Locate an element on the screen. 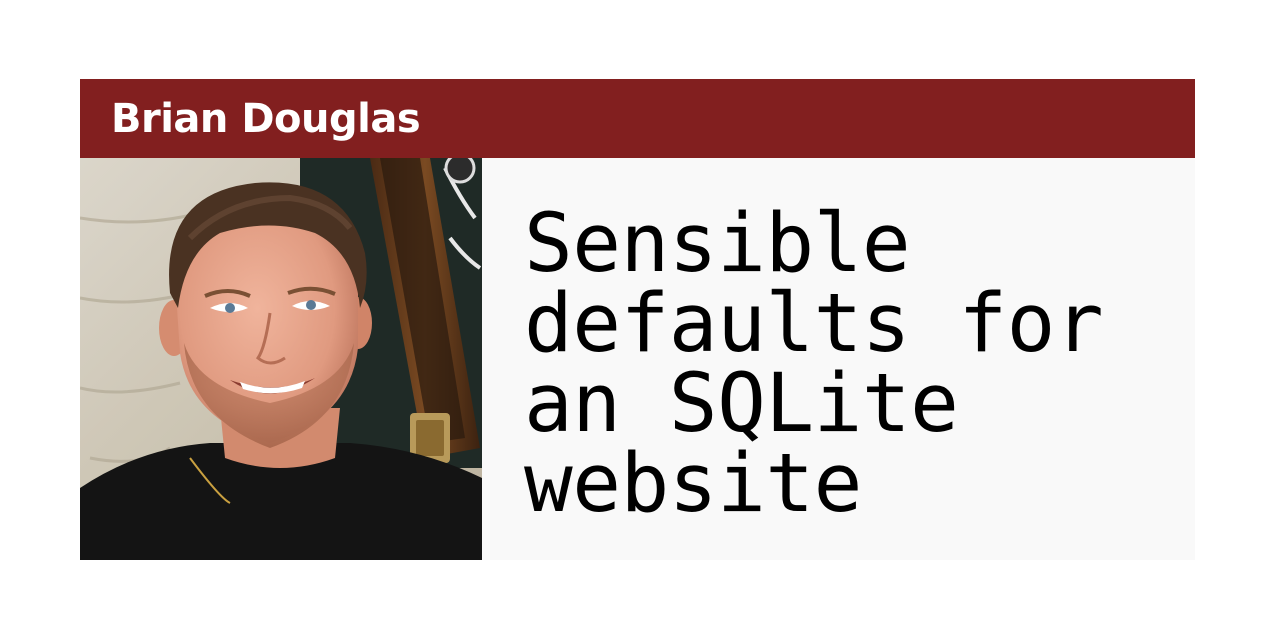  author-name: Brian Douglas is located at coordinates (266, 119).